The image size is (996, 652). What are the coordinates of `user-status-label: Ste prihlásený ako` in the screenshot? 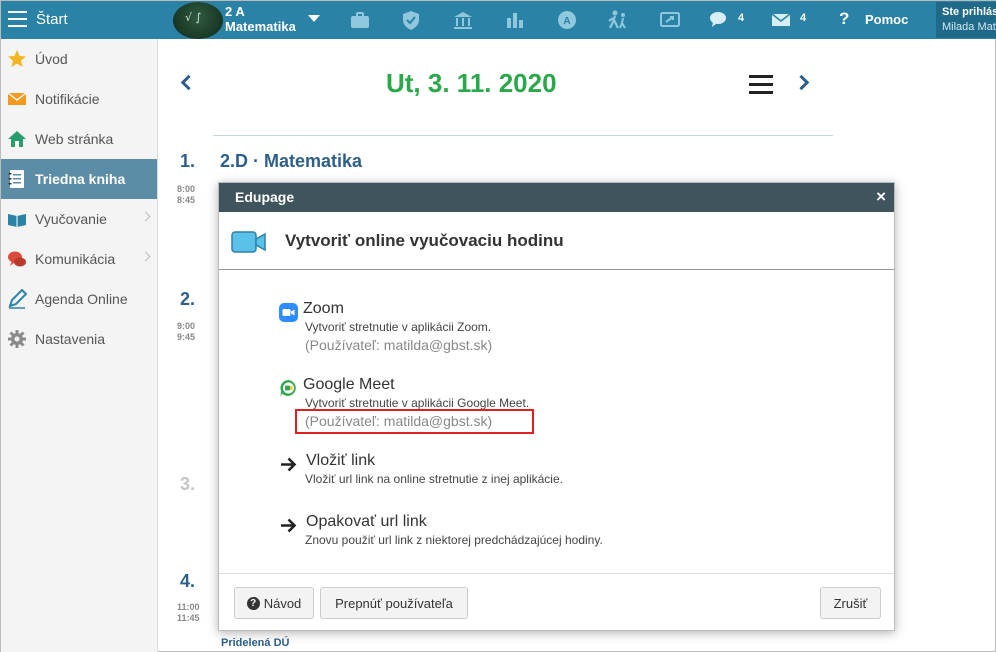 It's located at (969, 12).